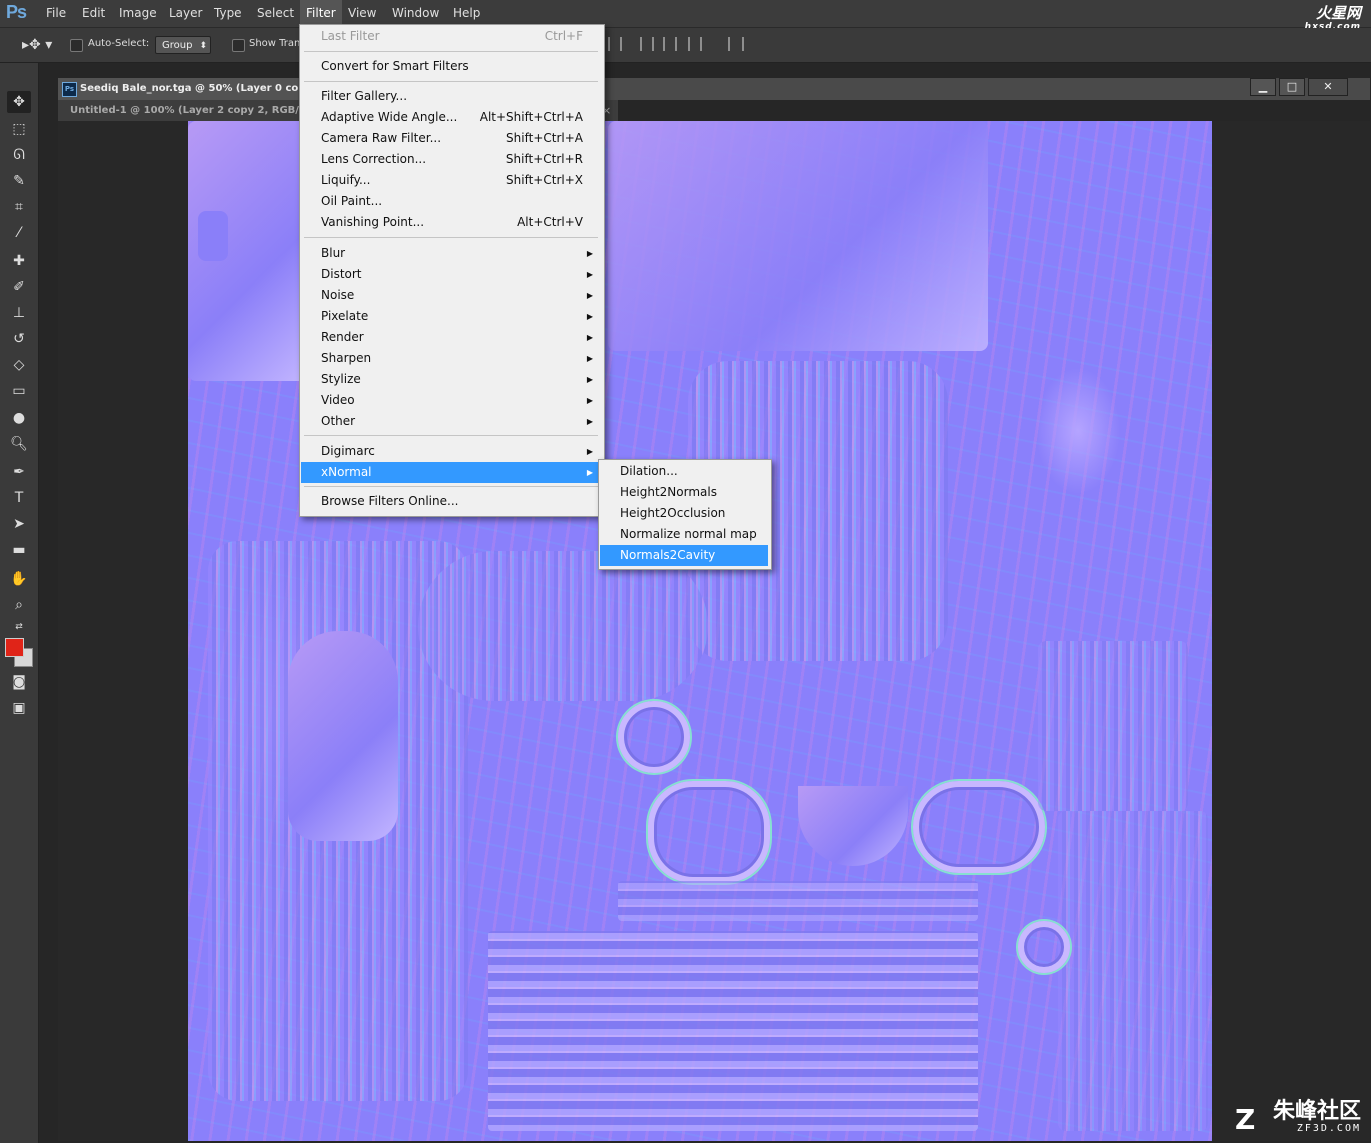  I want to click on canvas-patch-sheath, so click(1133, 971).